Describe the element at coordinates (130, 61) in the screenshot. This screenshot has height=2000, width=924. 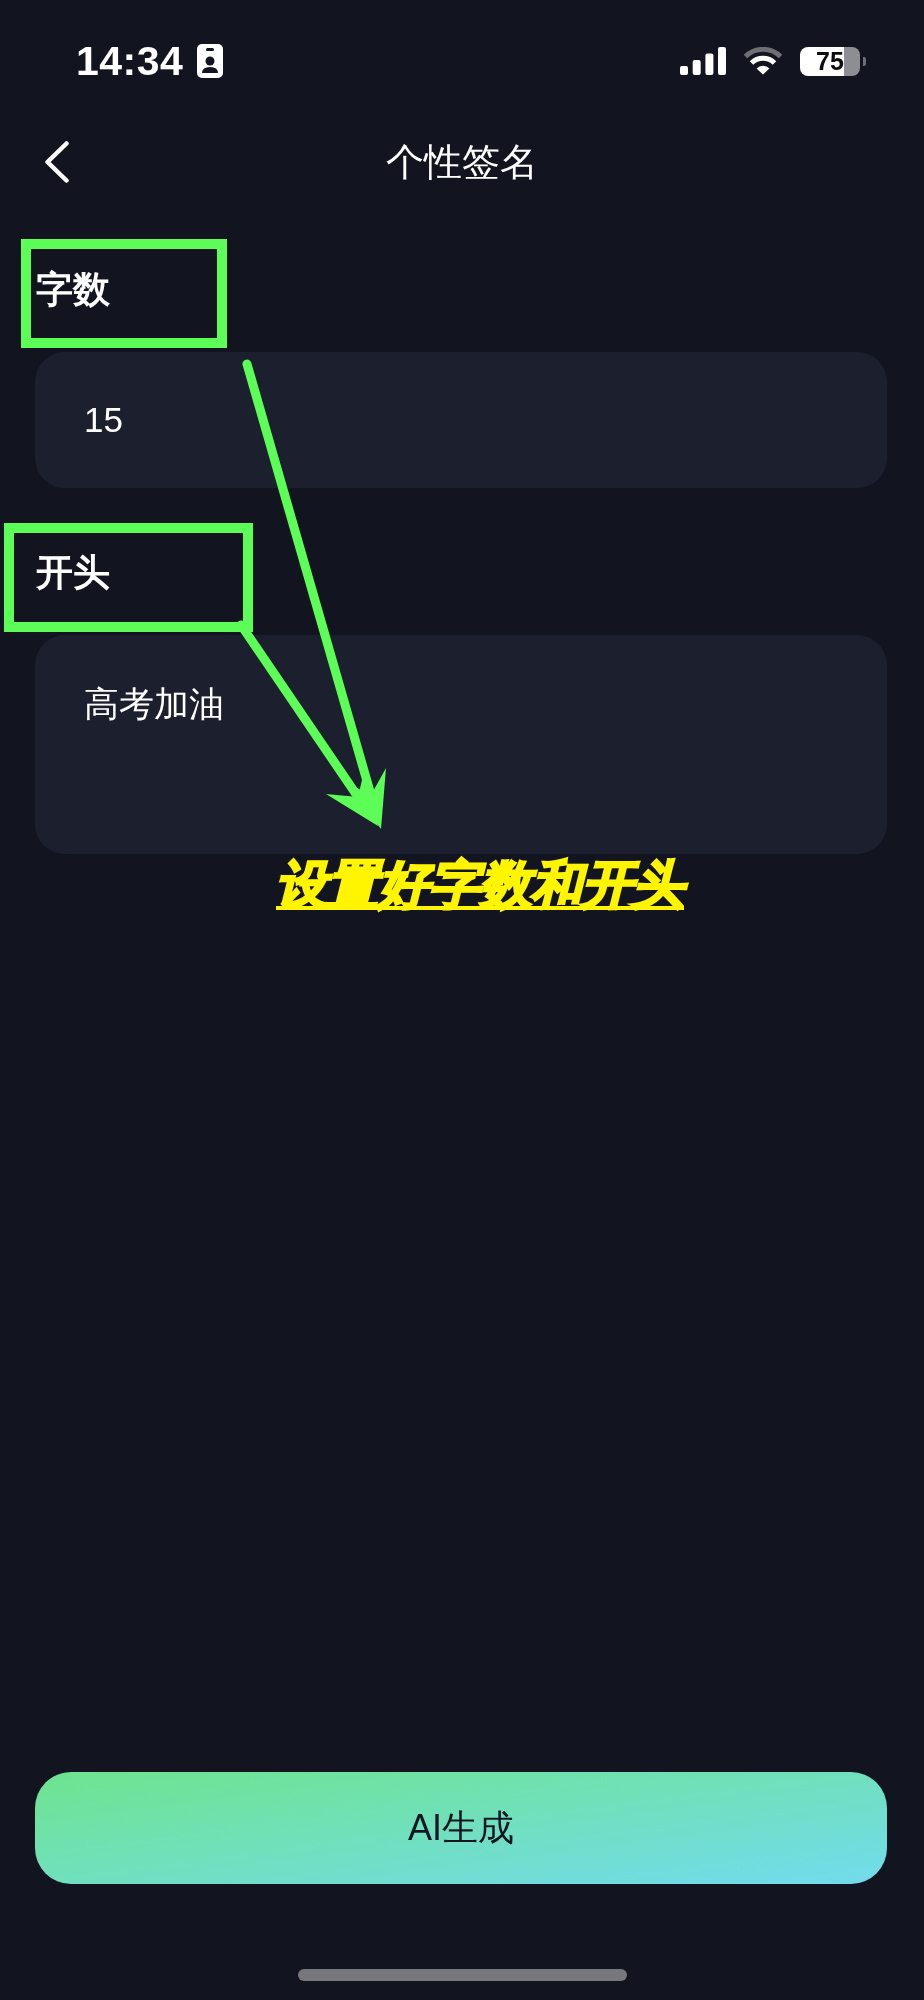
I see `clock-time: 14:34` at that location.